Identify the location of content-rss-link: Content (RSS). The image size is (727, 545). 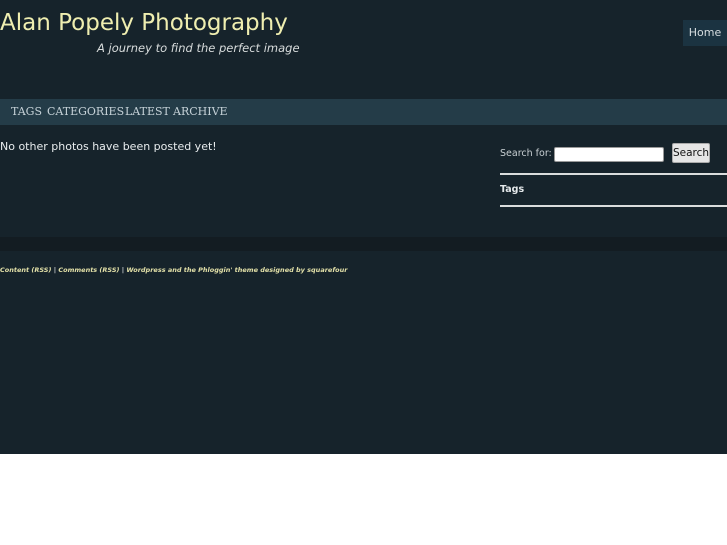
(25, 270).